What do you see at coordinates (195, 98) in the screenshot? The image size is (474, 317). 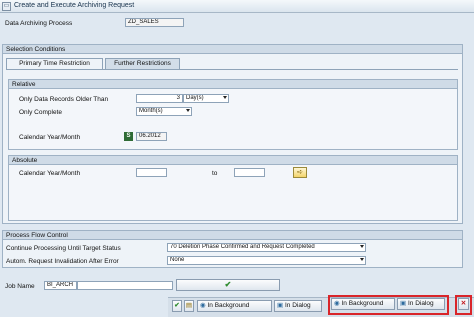 I see `older-unit-value: Day(s)` at bounding box center [195, 98].